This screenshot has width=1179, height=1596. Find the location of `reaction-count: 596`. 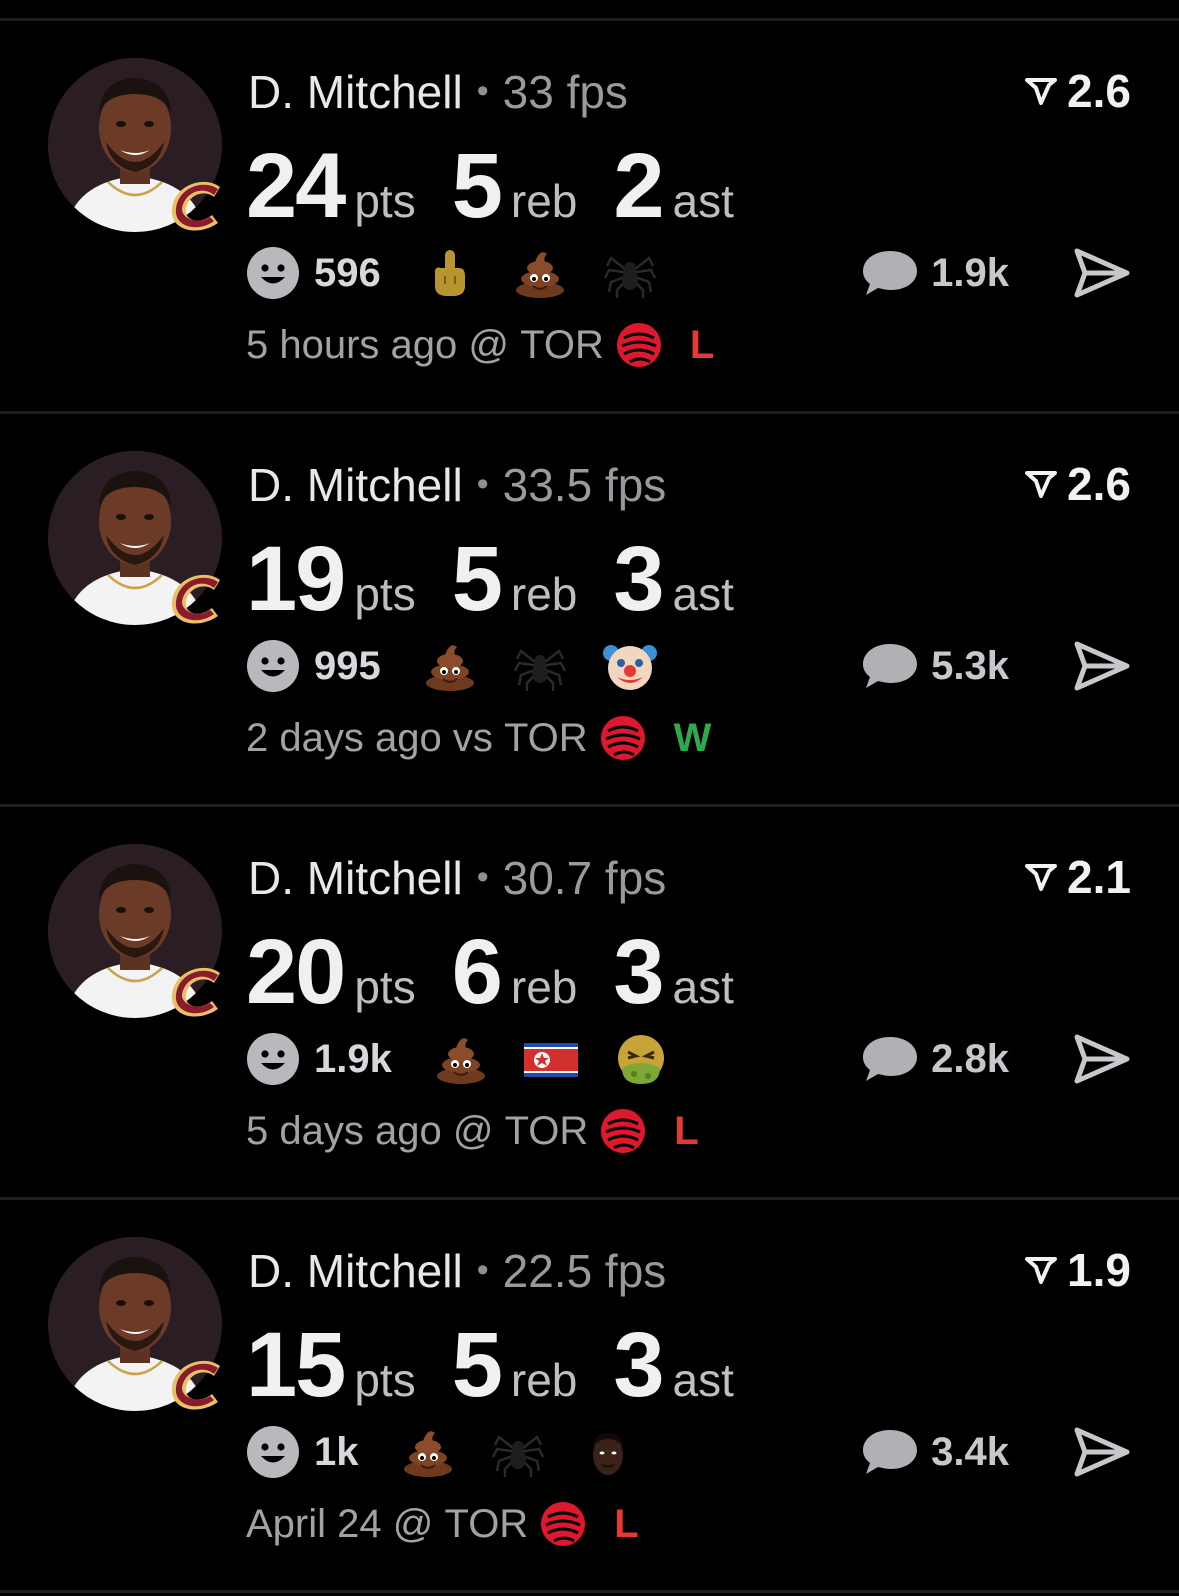

reaction-count: 596 is located at coordinates (347, 272).